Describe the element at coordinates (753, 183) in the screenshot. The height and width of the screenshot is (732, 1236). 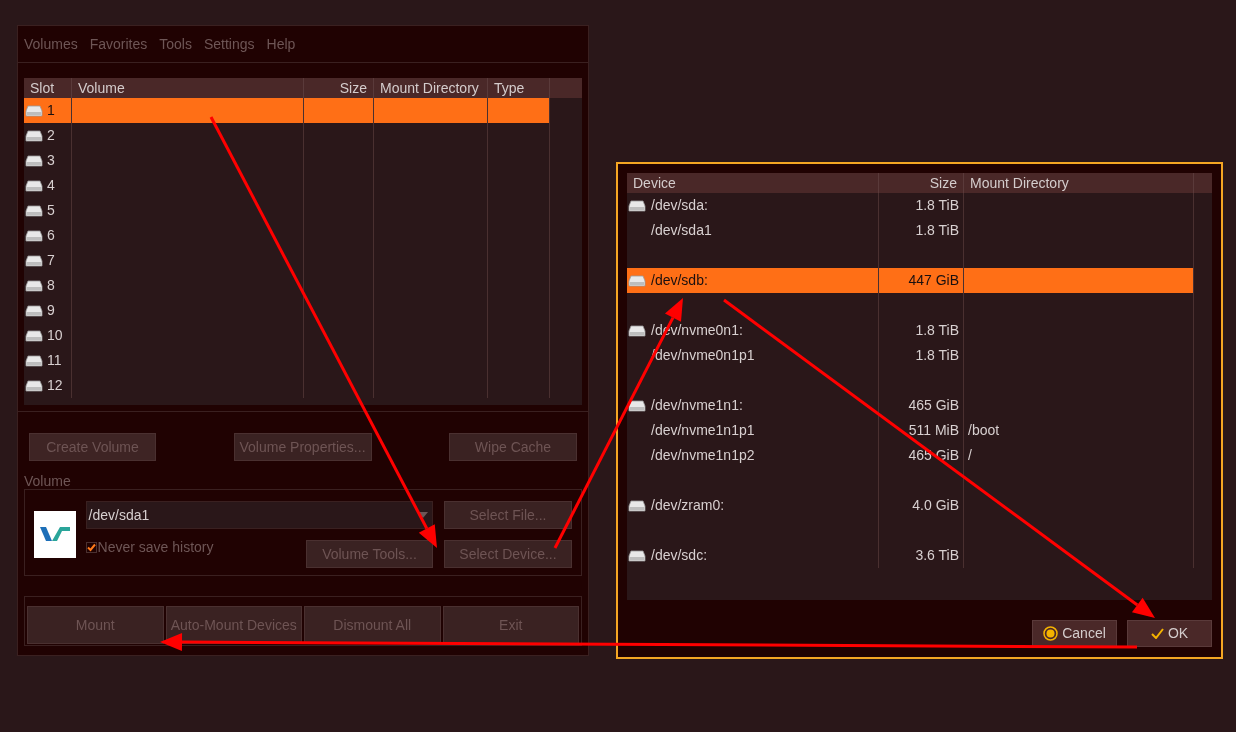
I see `column-header: Device` at that location.